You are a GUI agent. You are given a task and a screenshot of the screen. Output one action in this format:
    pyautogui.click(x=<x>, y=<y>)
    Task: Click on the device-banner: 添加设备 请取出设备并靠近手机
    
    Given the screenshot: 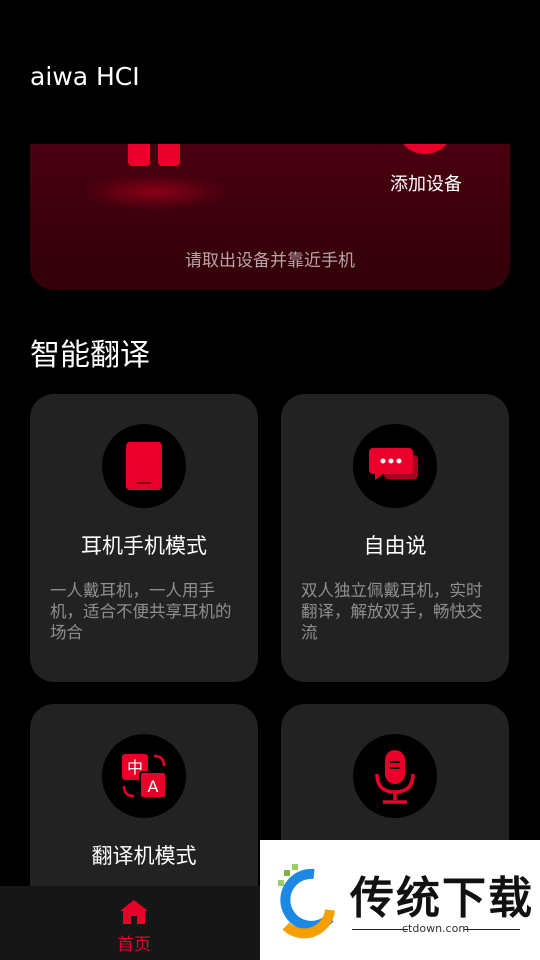 What is the action you would take?
    pyautogui.click(x=270, y=217)
    